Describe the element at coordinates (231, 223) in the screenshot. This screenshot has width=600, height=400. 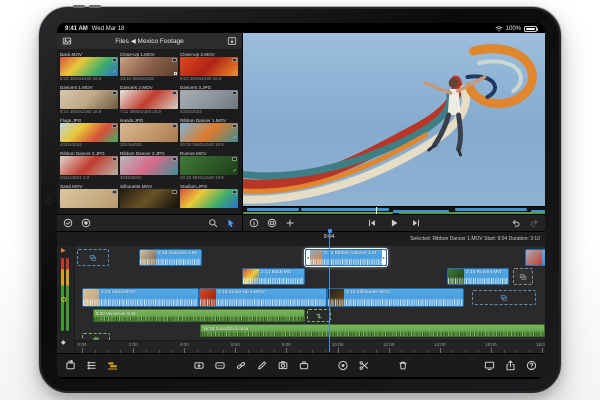
I see `pointer-icon` at that location.